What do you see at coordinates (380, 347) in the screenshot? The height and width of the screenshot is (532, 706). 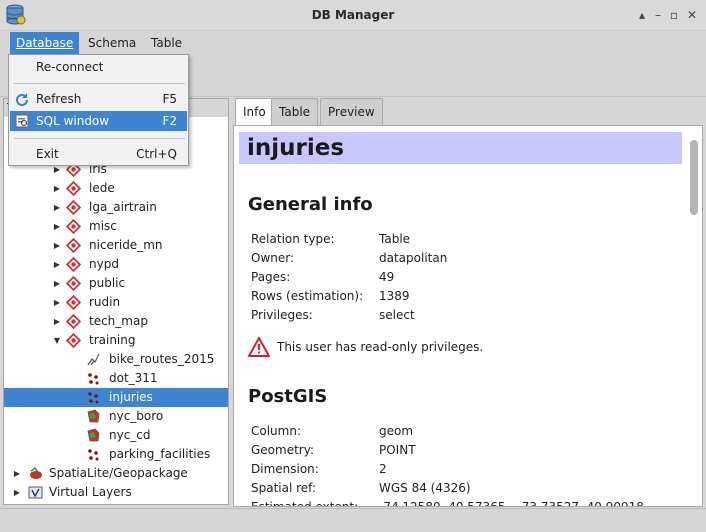 I see `read-only-warning: This user has read-only privileges.` at bounding box center [380, 347].